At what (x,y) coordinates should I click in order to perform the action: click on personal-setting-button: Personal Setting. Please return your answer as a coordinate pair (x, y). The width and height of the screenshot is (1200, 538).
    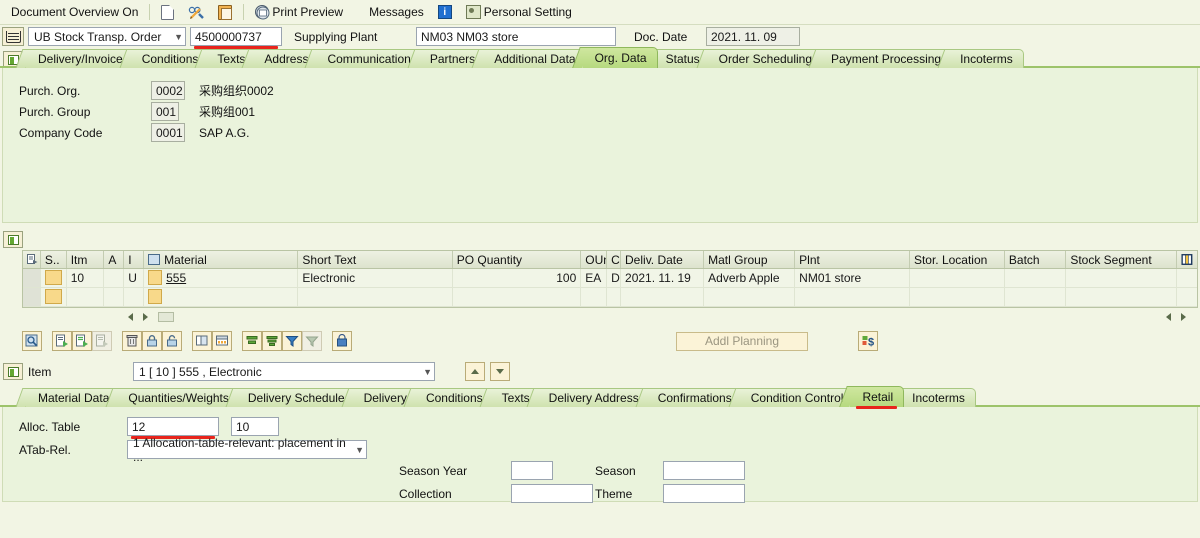
    Looking at the image, I should click on (519, 12).